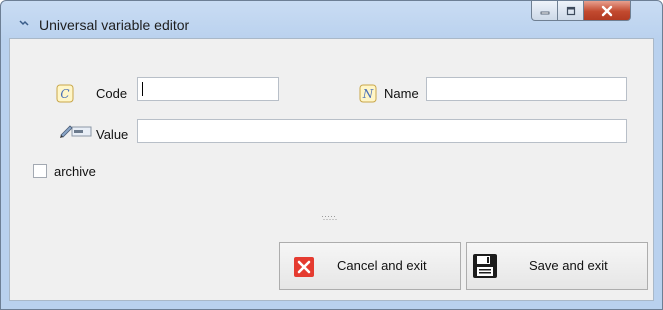 Image resolution: width=663 pixels, height=310 pixels. I want to click on value-label: Value, so click(112, 134).